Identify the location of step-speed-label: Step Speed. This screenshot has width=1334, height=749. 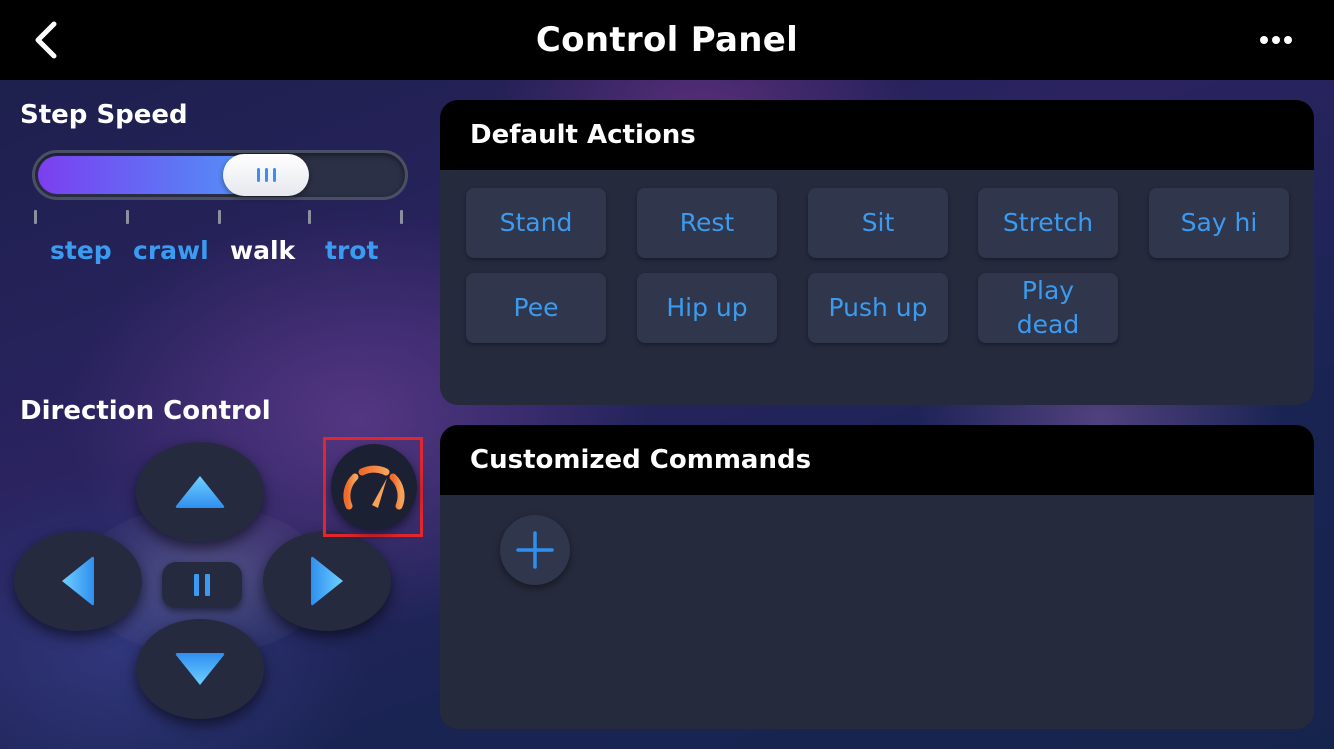
(104, 115).